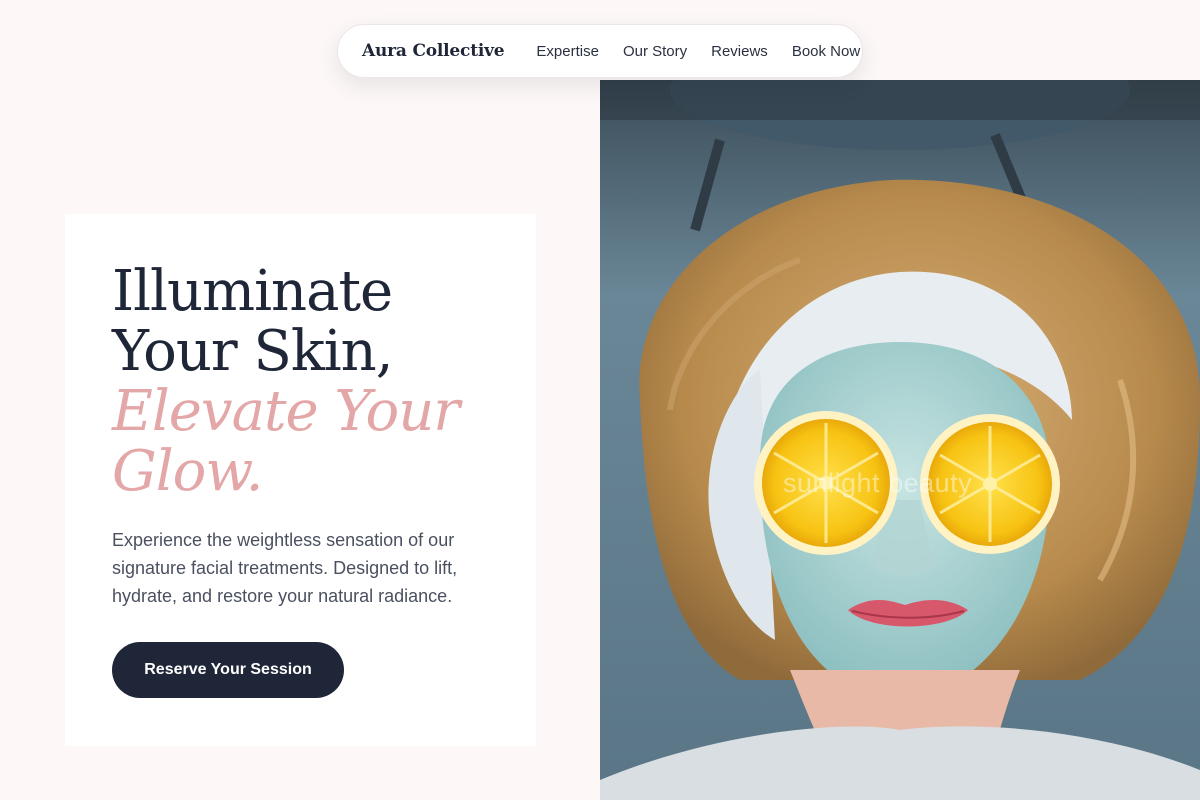 The width and height of the screenshot is (1200, 800). What do you see at coordinates (655, 51) in the screenshot?
I see `nav-link-our-story: Our Story` at bounding box center [655, 51].